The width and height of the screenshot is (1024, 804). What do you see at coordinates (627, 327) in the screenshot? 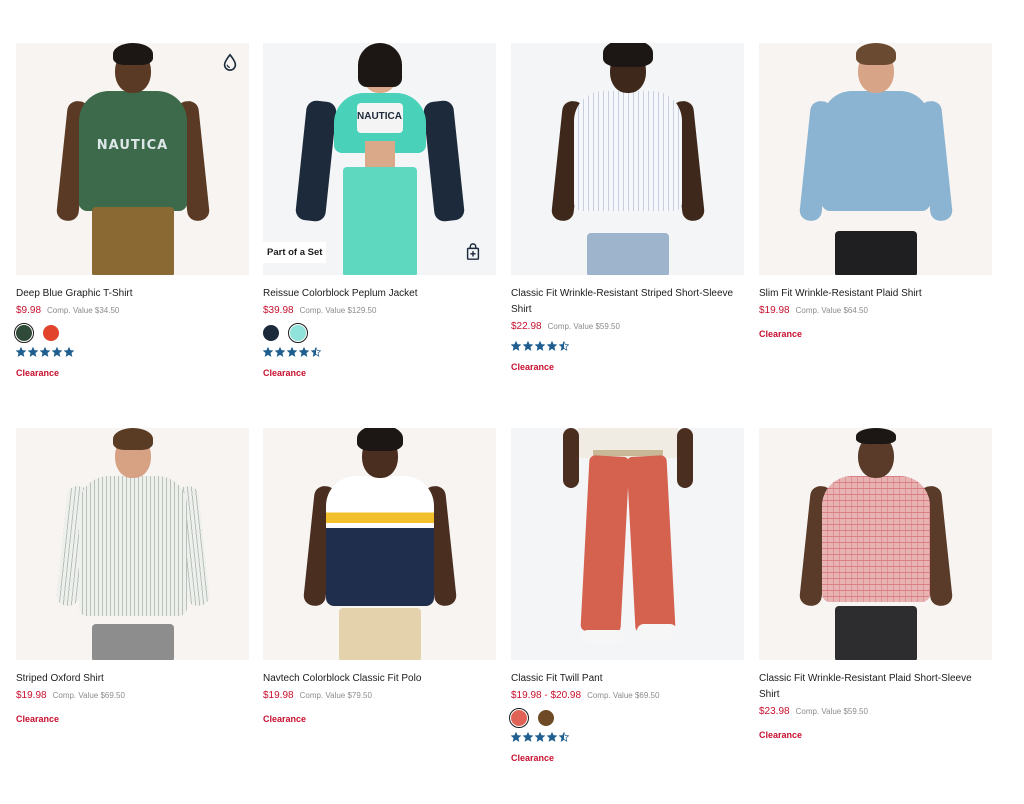
I see `price-row: $22.98 Comp. Value $59.50` at bounding box center [627, 327].